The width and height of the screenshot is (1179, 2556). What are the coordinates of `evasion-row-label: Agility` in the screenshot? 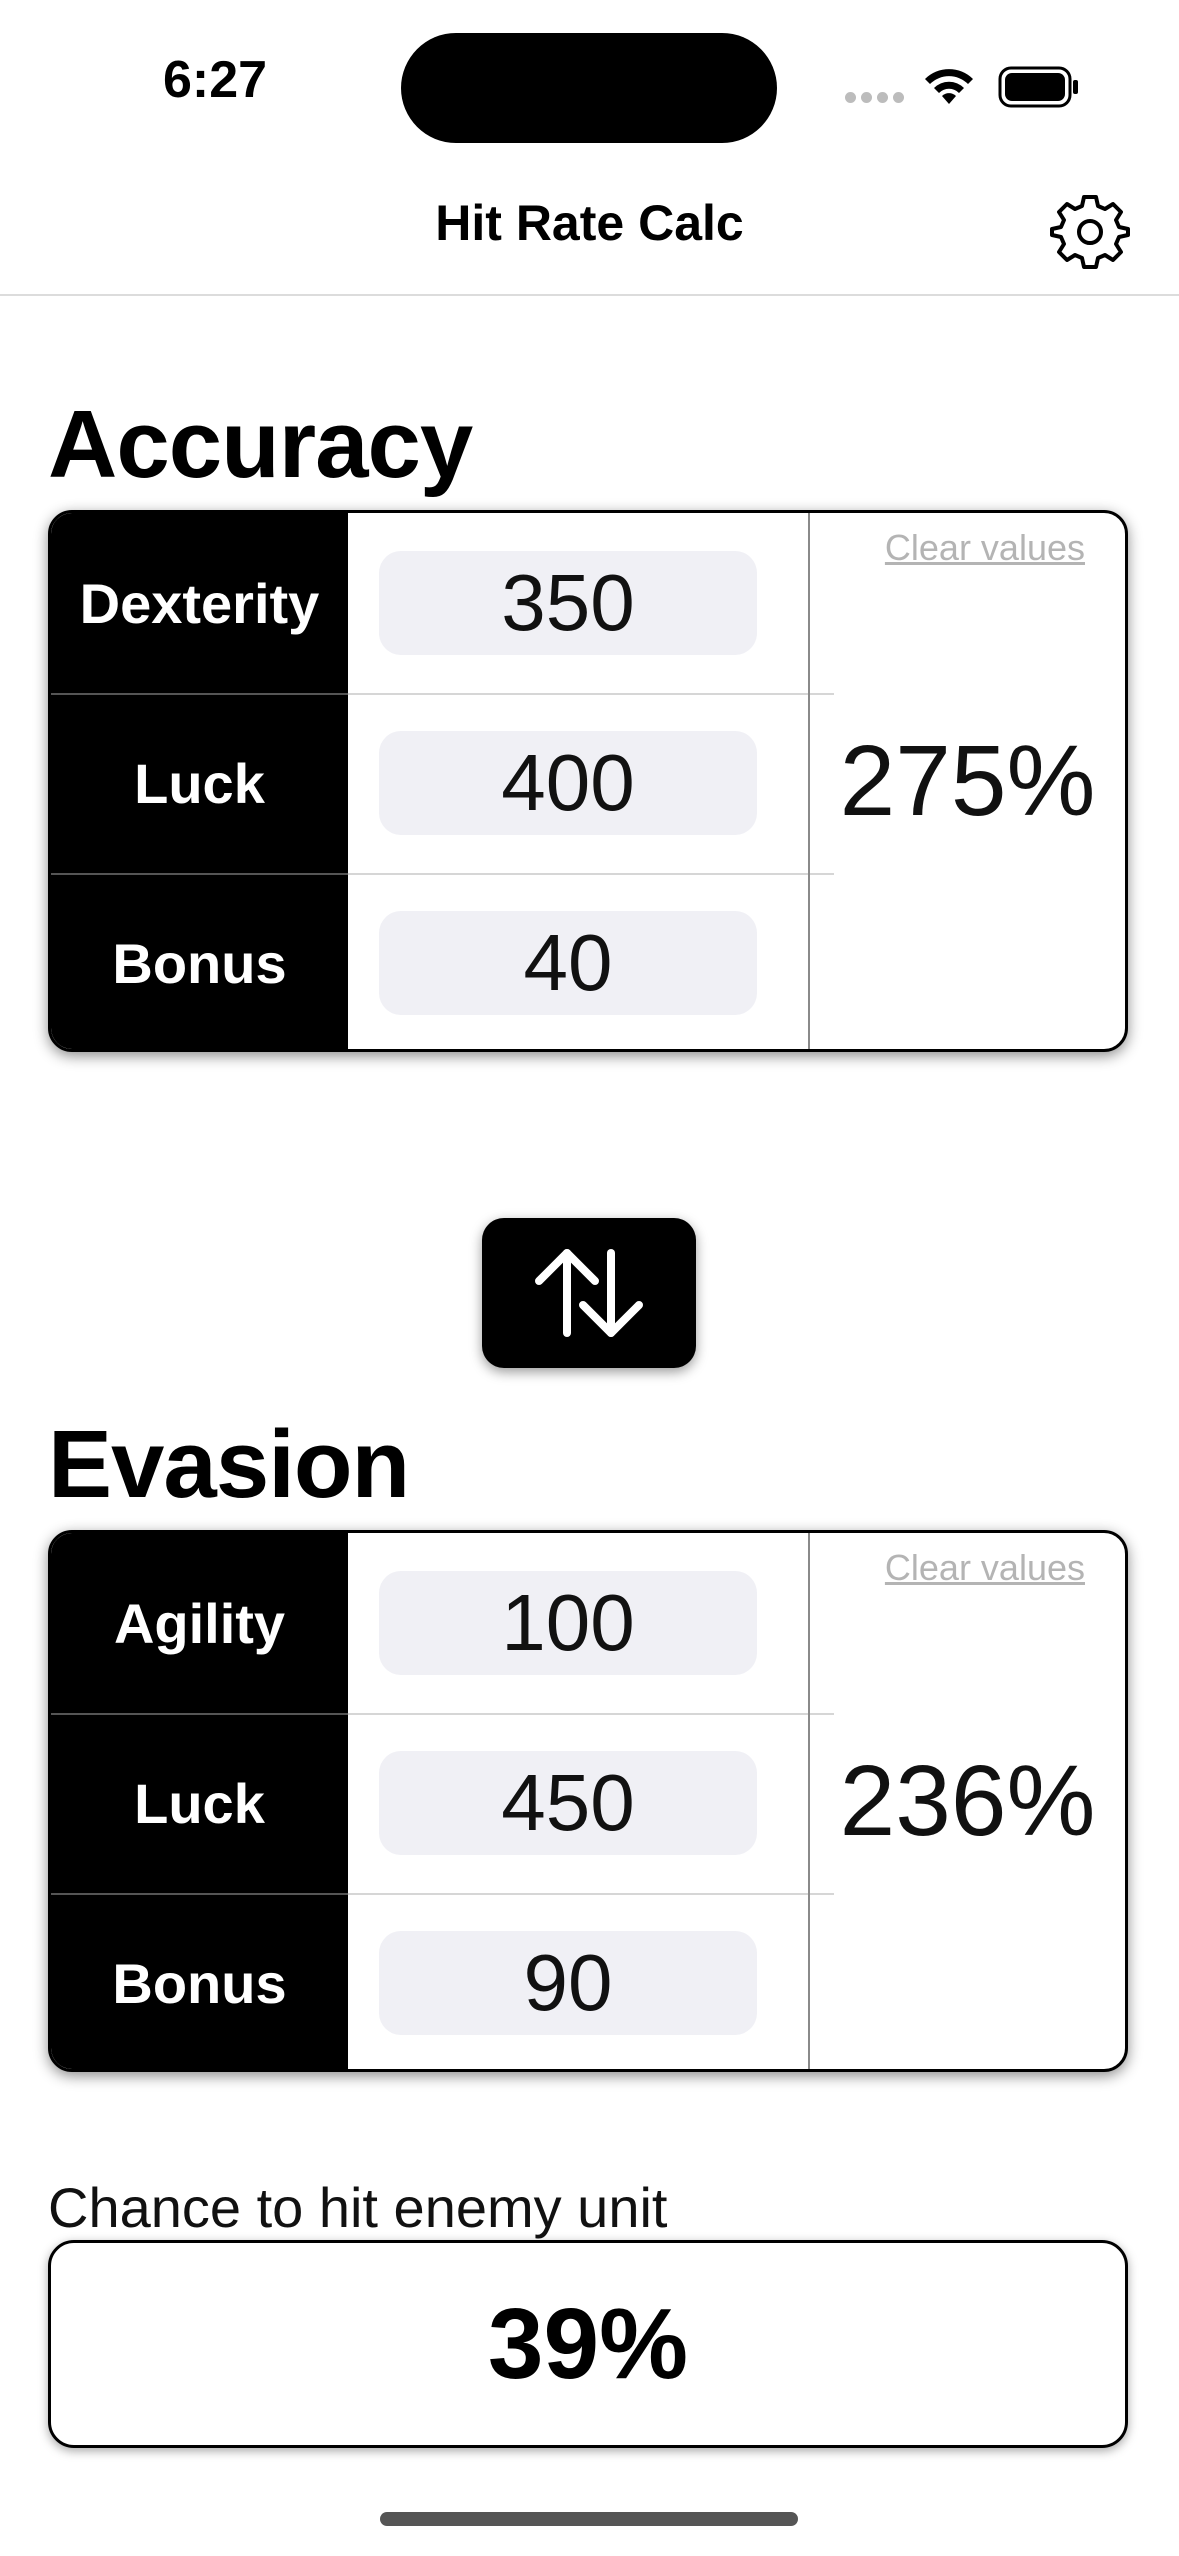 It's located at (199, 1623).